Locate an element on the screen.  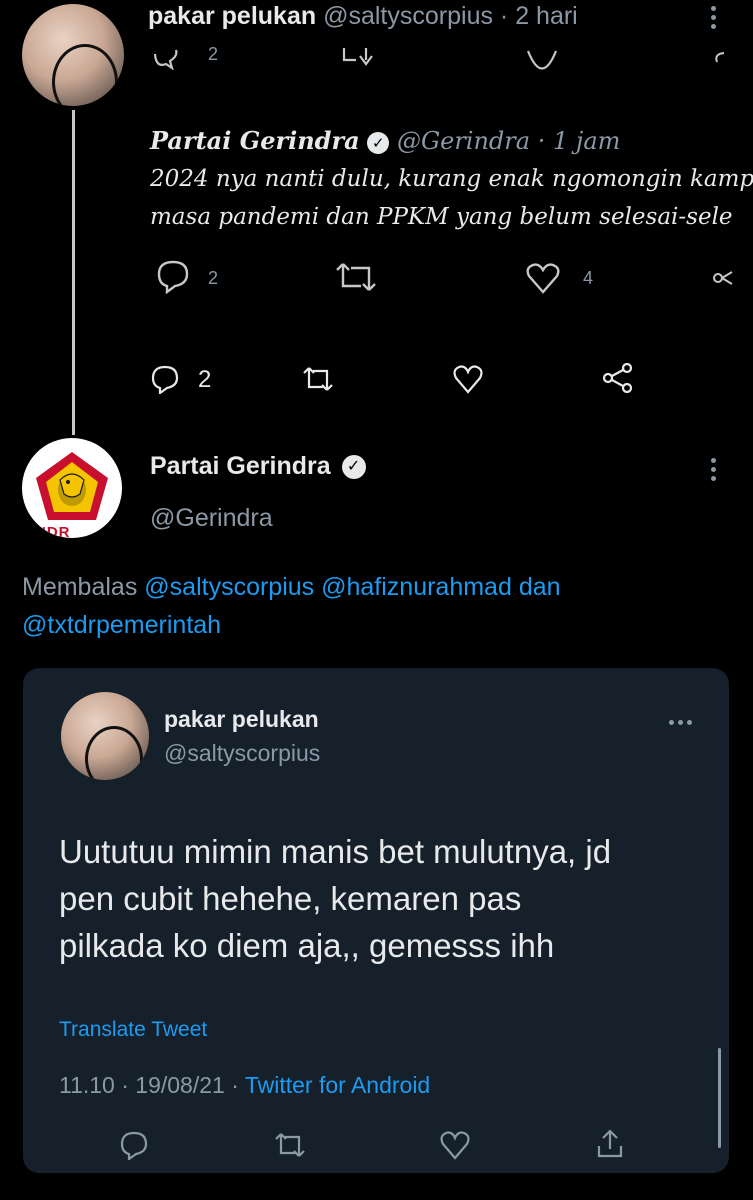
author-handle: @saltyscorpius is located at coordinates (408, 16).